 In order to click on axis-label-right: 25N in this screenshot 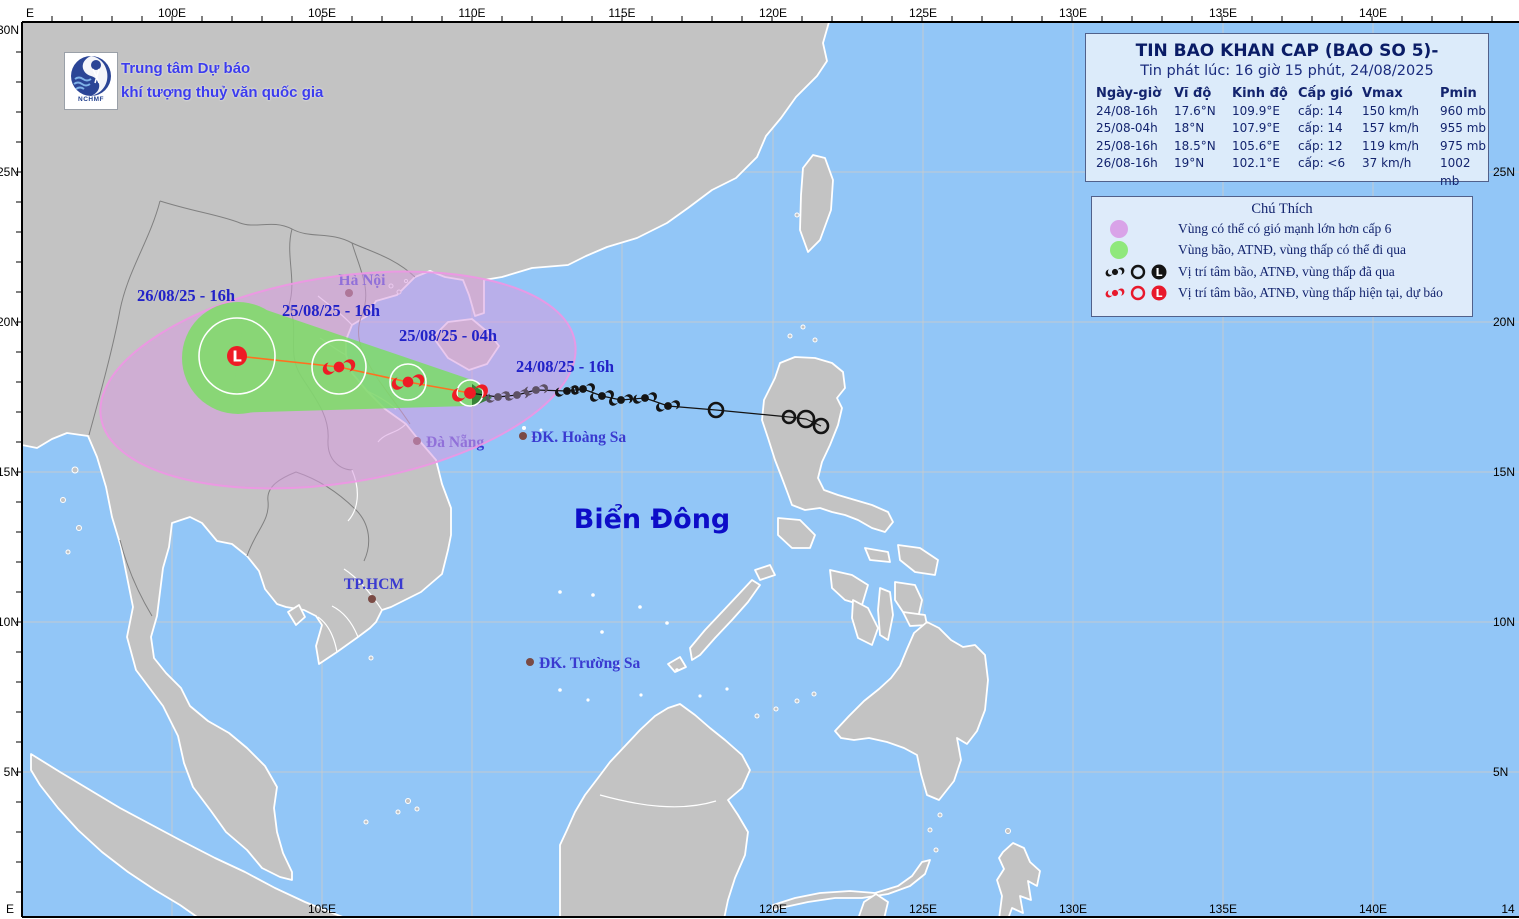, I will do `click(1504, 172)`.